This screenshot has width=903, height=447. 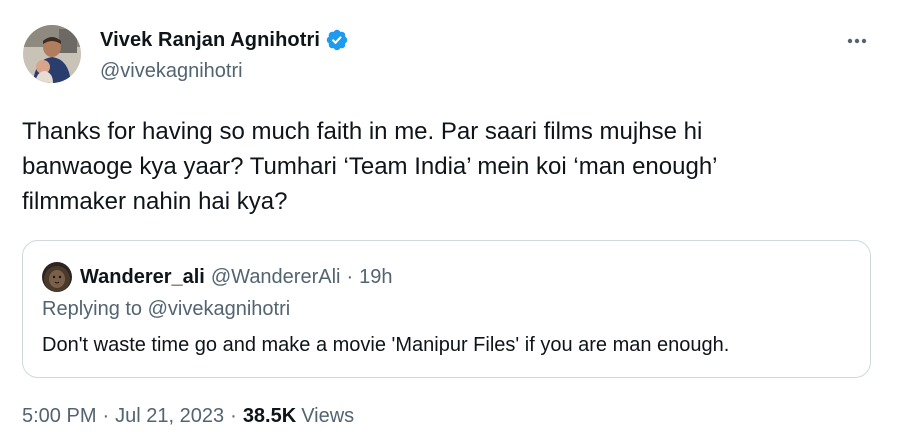 I want to click on lion-avatar-icon, so click(x=57, y=277).